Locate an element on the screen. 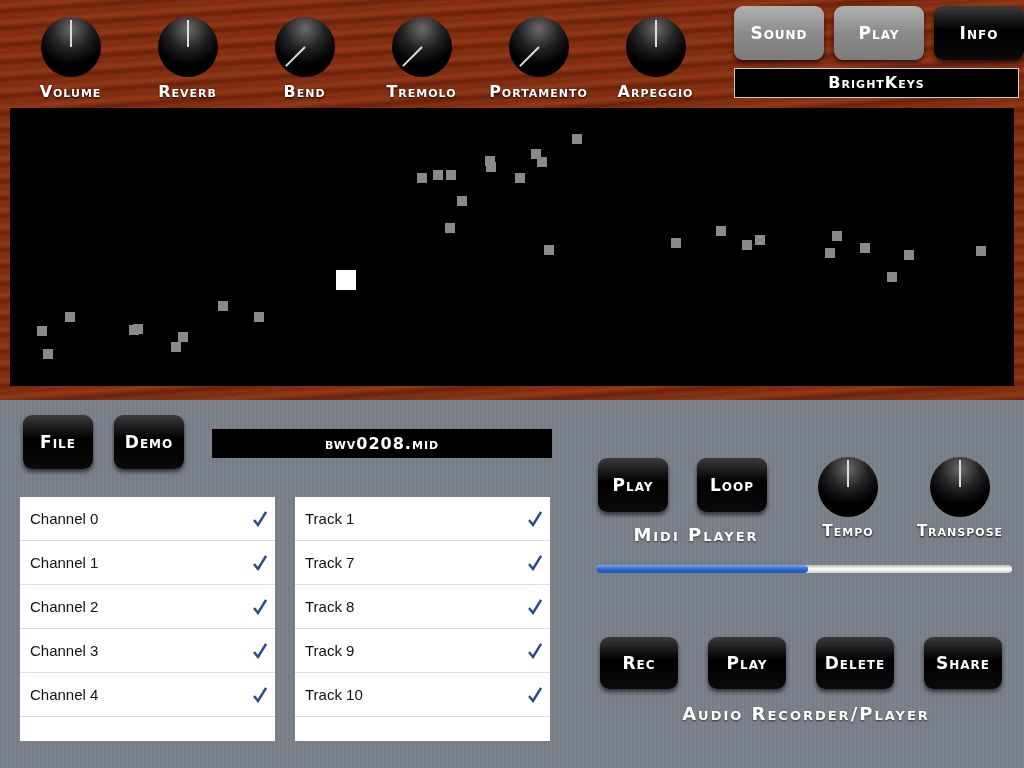 This screenshot has height=768, width=1024. knob-label: Arpeggio is located at coordinates (655, 91).